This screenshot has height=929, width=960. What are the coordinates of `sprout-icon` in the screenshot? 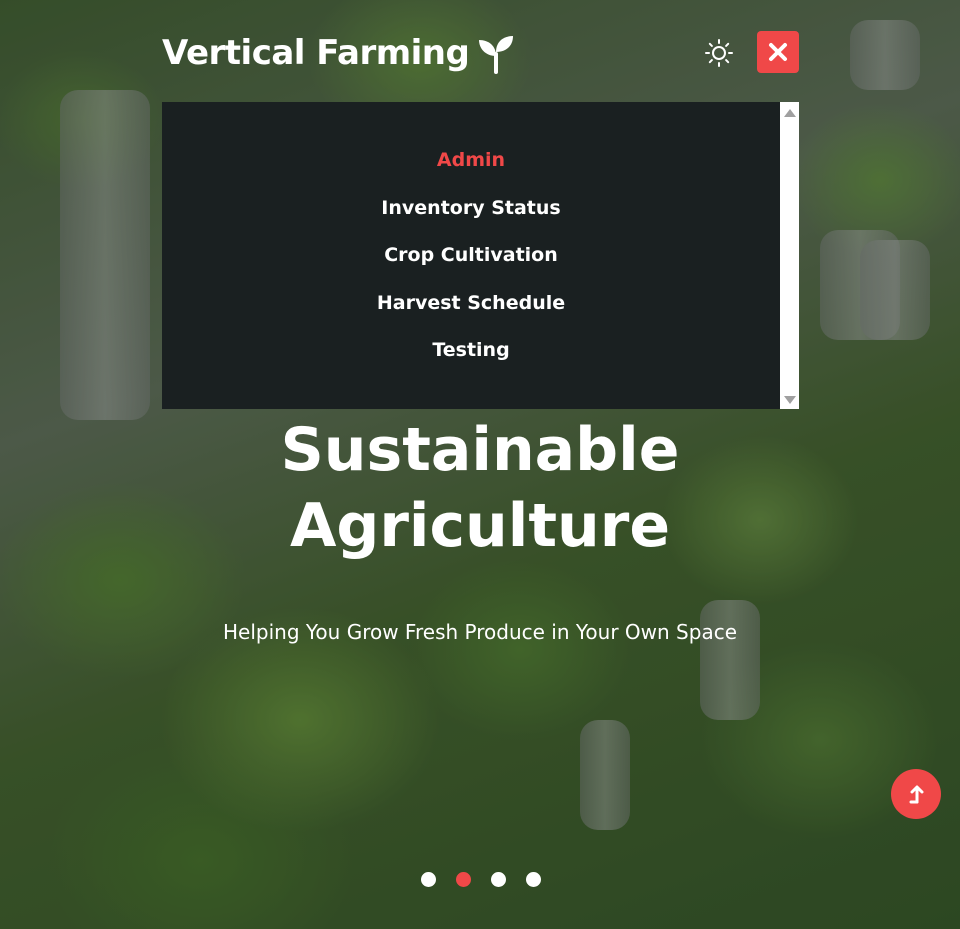 It's located at (496, 55).